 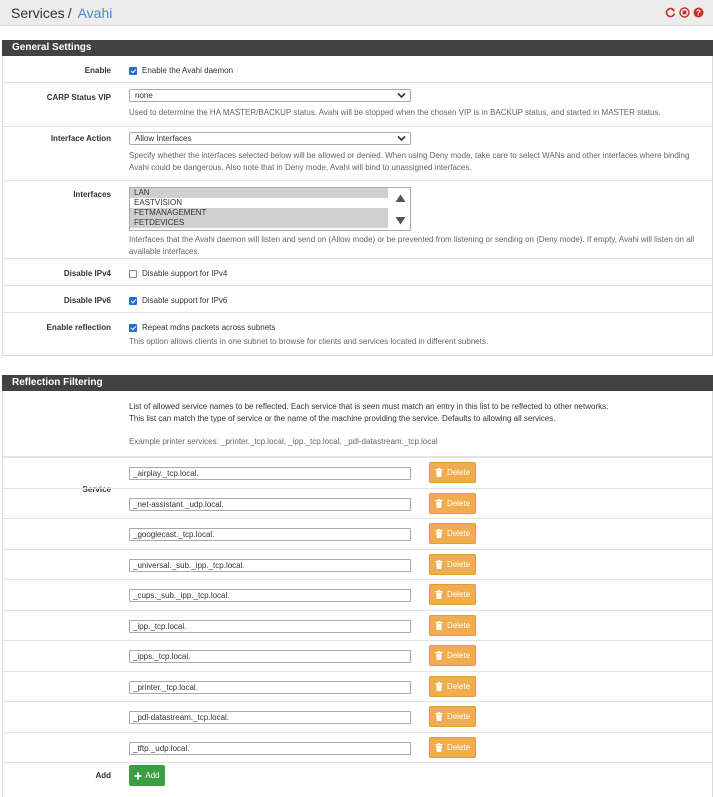 I want to click on interface-action-label: Interface Action, so click(x=80, y=138).